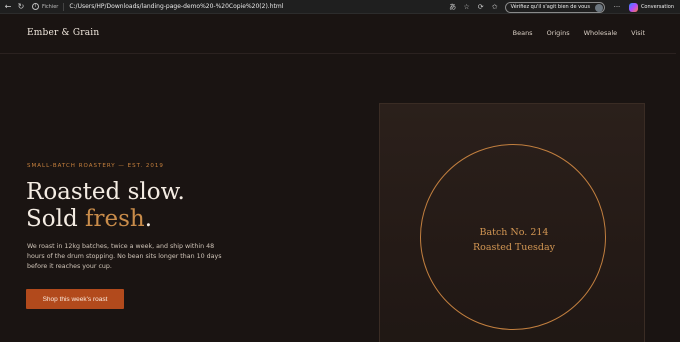  What do you see at coordinates (481, 7) in the screenshot?
I see `refresh-page-icon: ⟳` at bounding box center [481, 7].